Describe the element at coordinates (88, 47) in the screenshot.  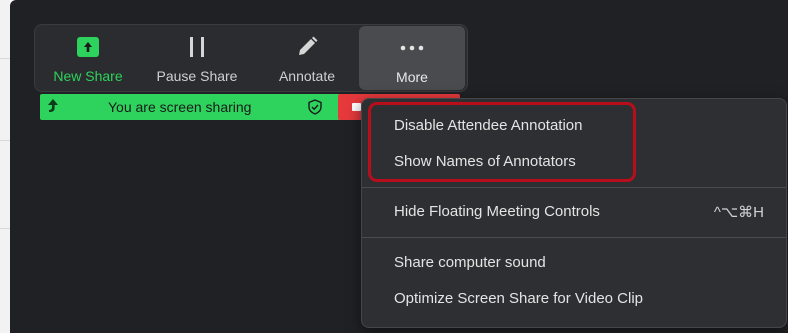
I see `share-screen-icon` at that location.